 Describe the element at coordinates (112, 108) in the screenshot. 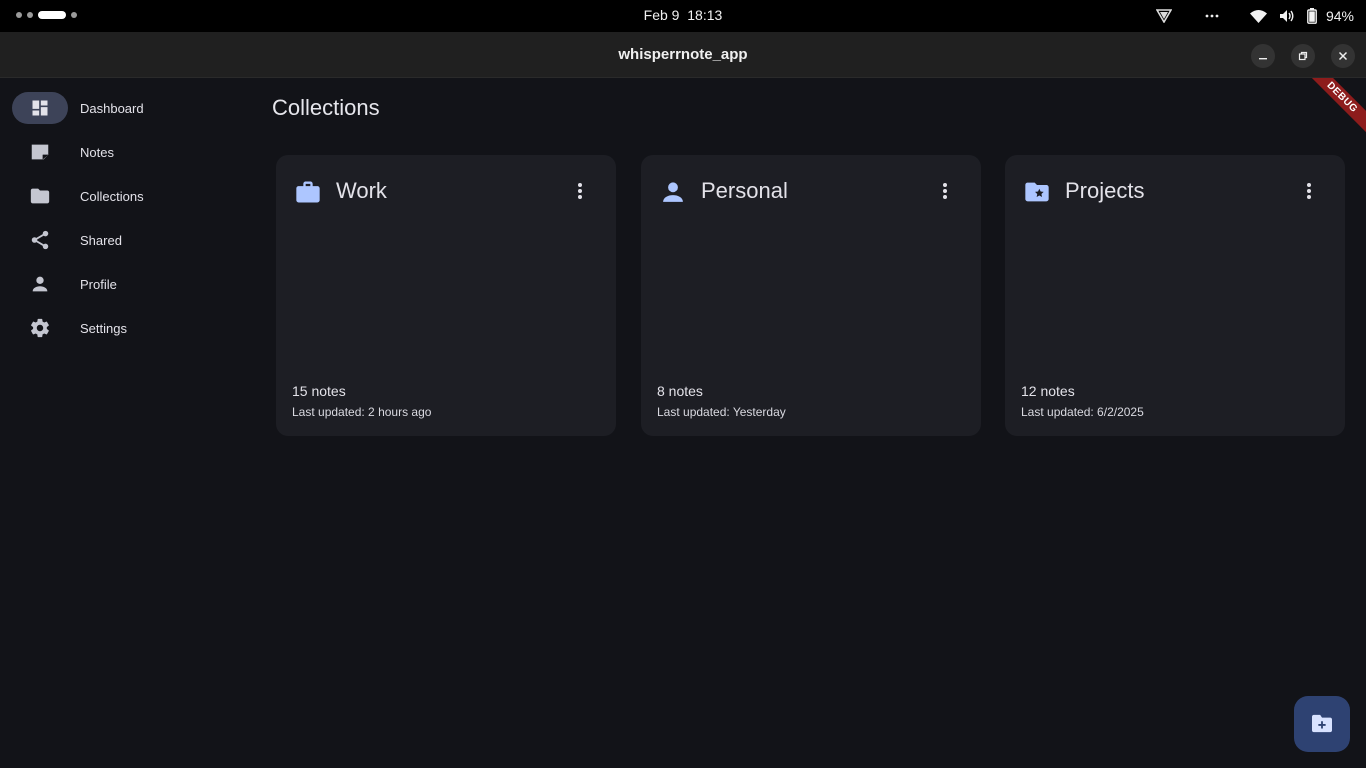

I see `nav-label-dashboard: Dashboard` at that location.